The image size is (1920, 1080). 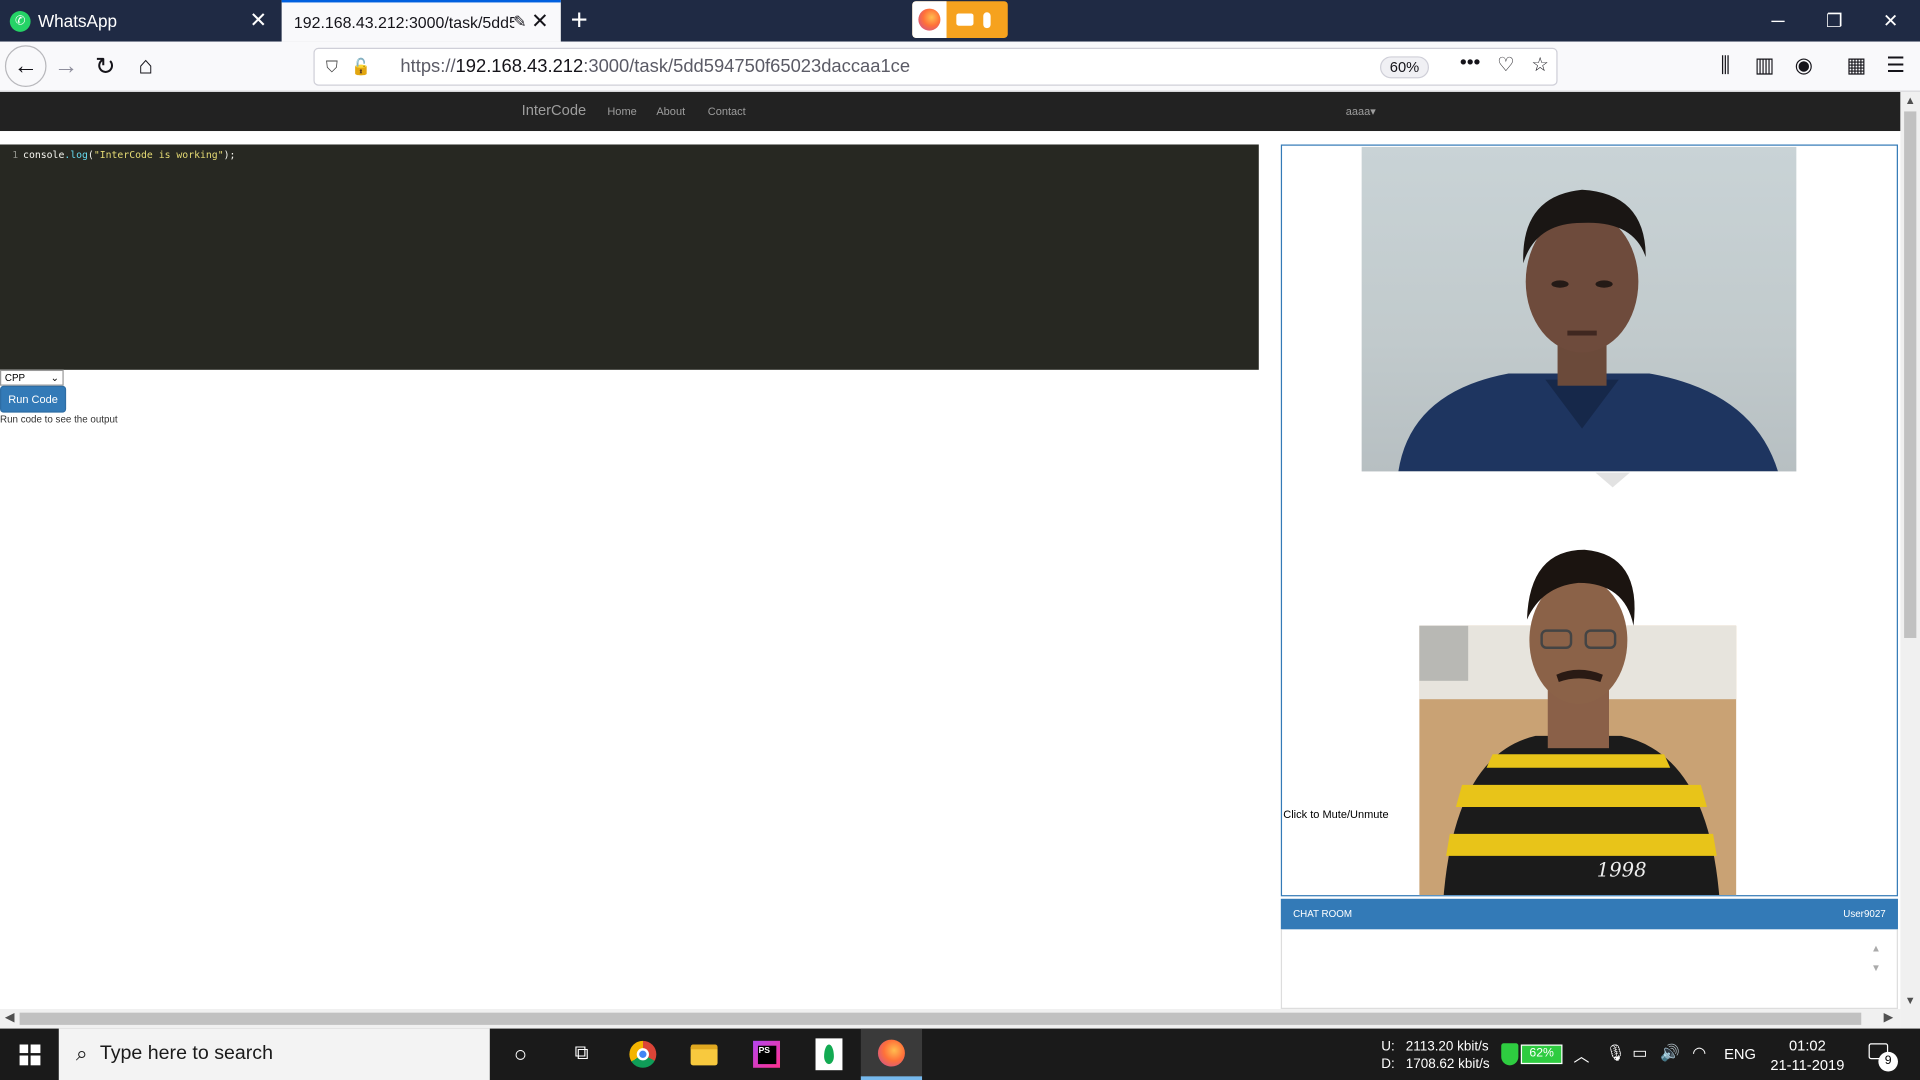 I want to click on zoom-indicator: 60%, so click(x=1404, y=67).